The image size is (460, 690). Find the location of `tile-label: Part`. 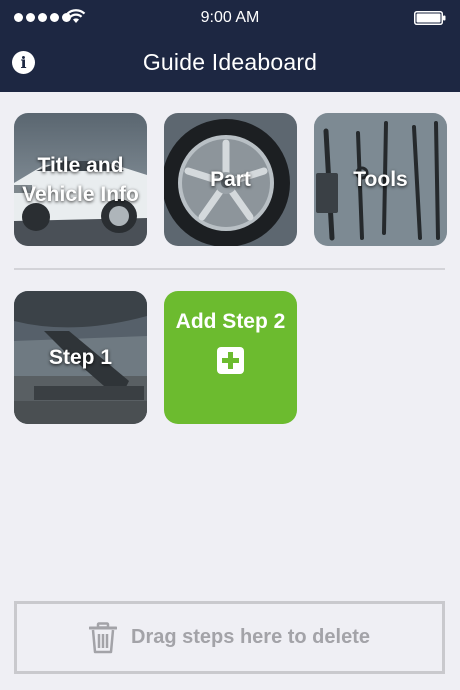

tile-label: Part is located at coordinates (230, 179).